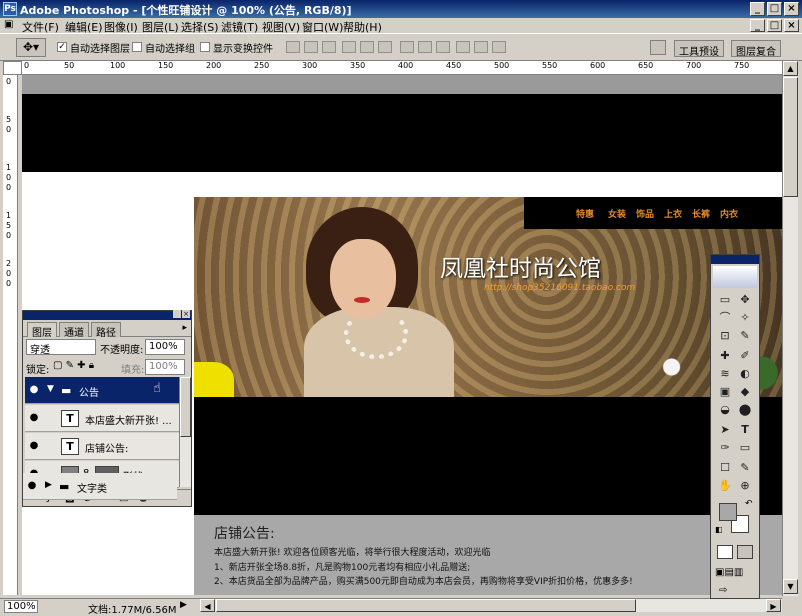 The width and height of the screenshot is (802, 616). Describe the element at coordinates (658, 47) in the screenshot. I see `palette-well-icon` at that location.